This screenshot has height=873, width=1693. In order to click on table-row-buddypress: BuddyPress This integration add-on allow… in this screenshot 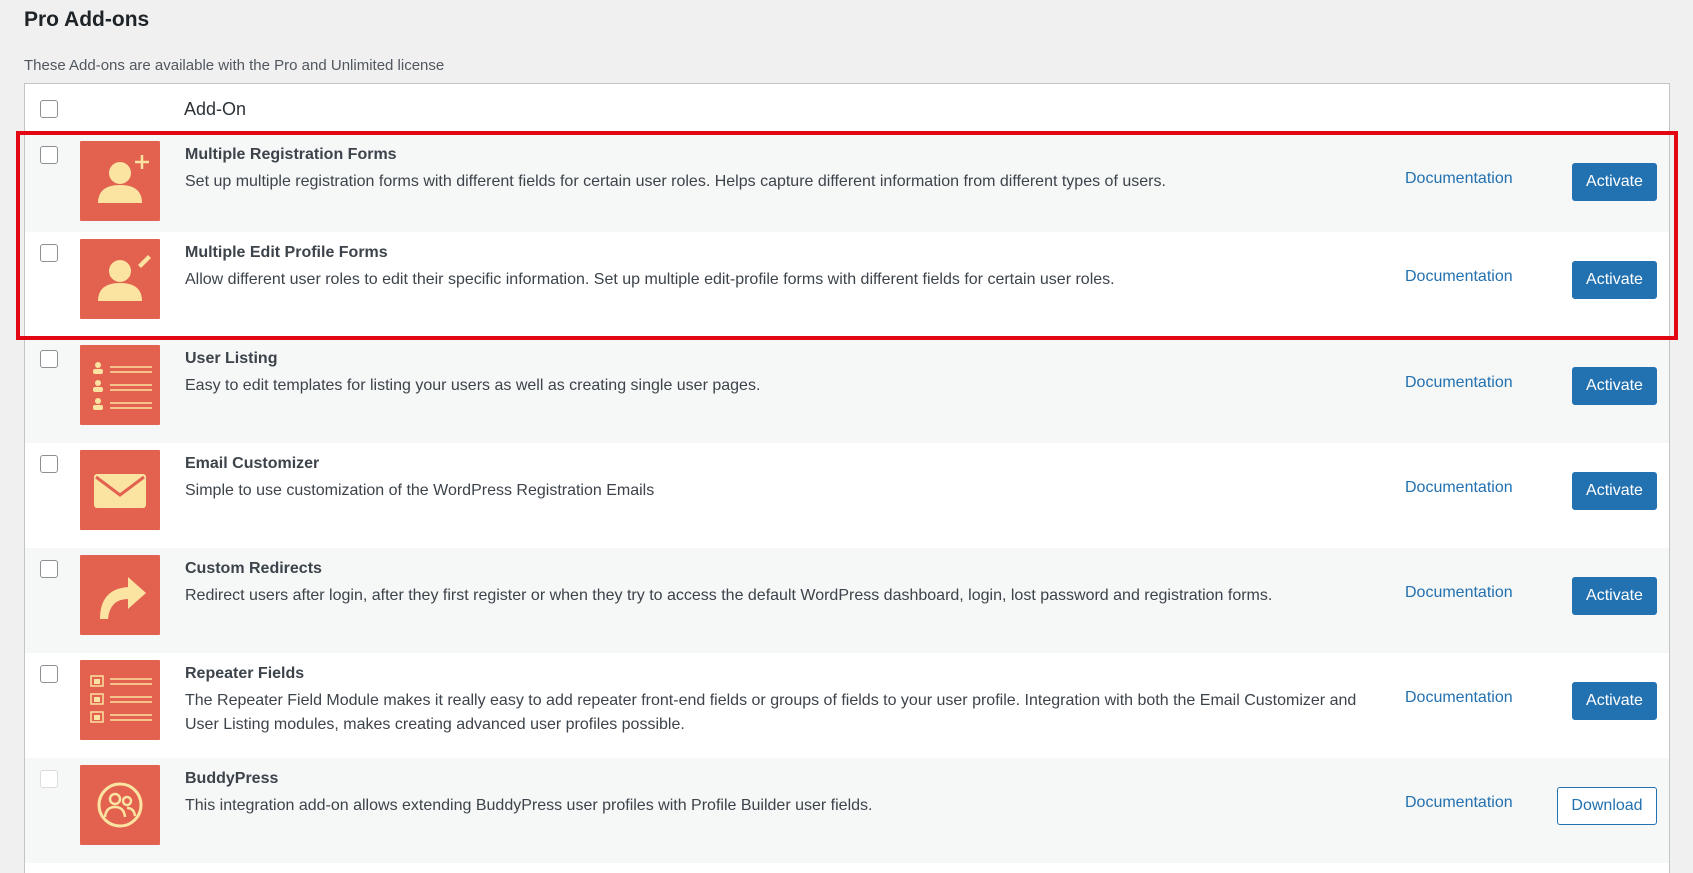, I will do `click(847, 810)`.